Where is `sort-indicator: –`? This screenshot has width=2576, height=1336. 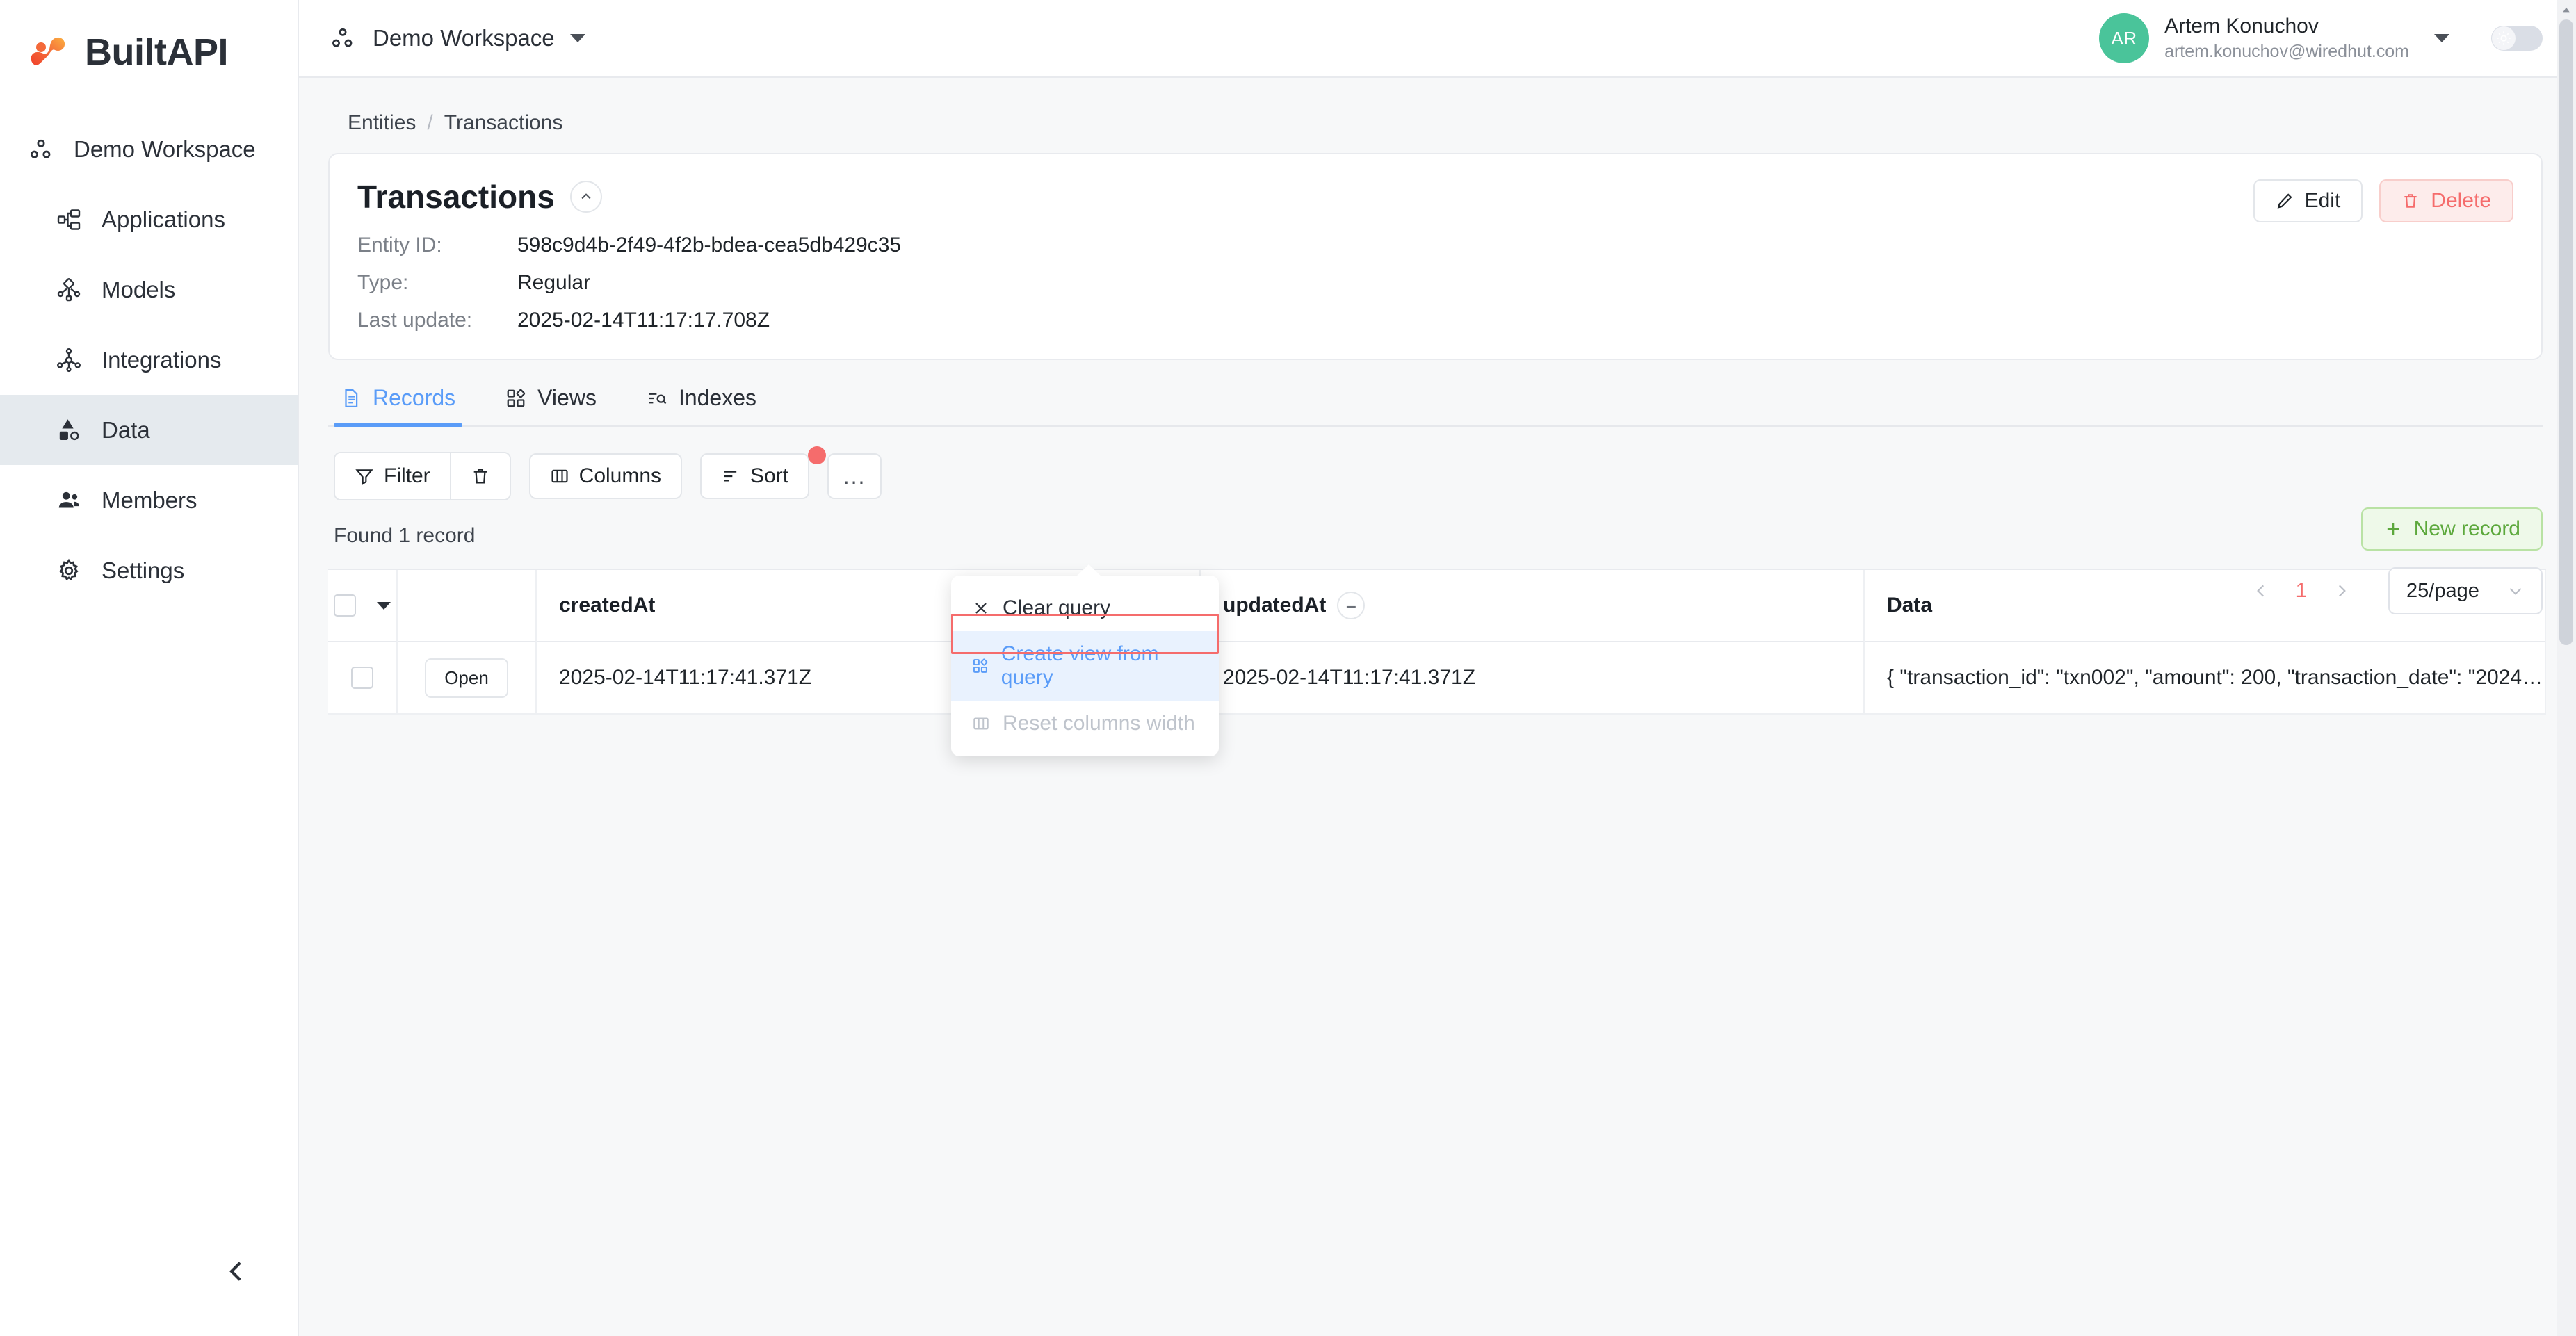 sort-indicator: – is located at coordinates (1351, 605).